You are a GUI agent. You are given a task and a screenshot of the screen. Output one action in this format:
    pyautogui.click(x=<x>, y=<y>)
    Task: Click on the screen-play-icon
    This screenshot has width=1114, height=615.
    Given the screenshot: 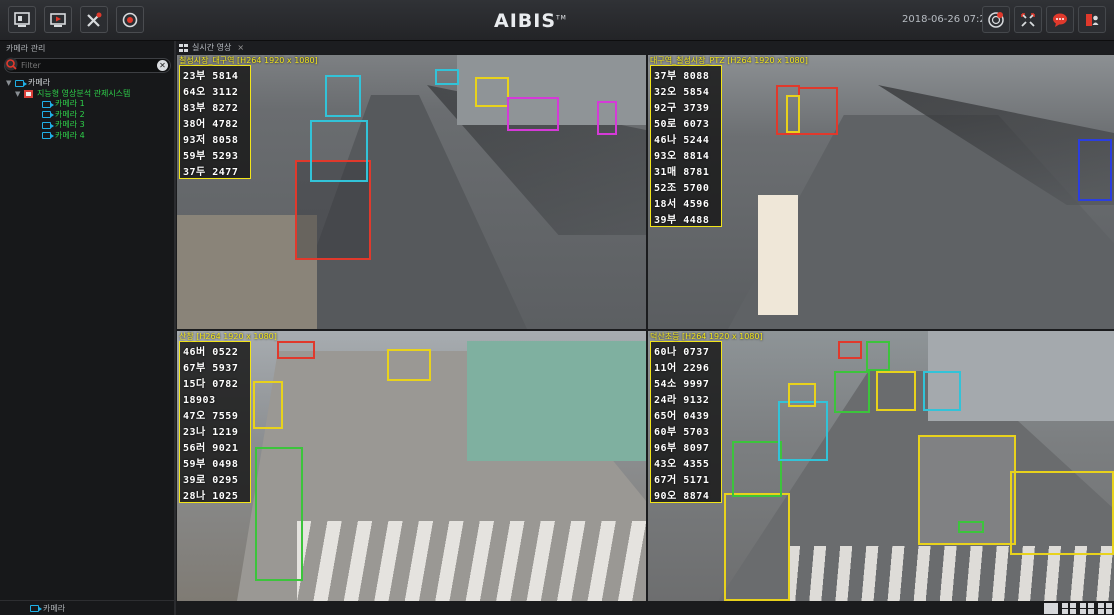 What is the action you would take?
    pyautogui.click(x=58, y=19)
    